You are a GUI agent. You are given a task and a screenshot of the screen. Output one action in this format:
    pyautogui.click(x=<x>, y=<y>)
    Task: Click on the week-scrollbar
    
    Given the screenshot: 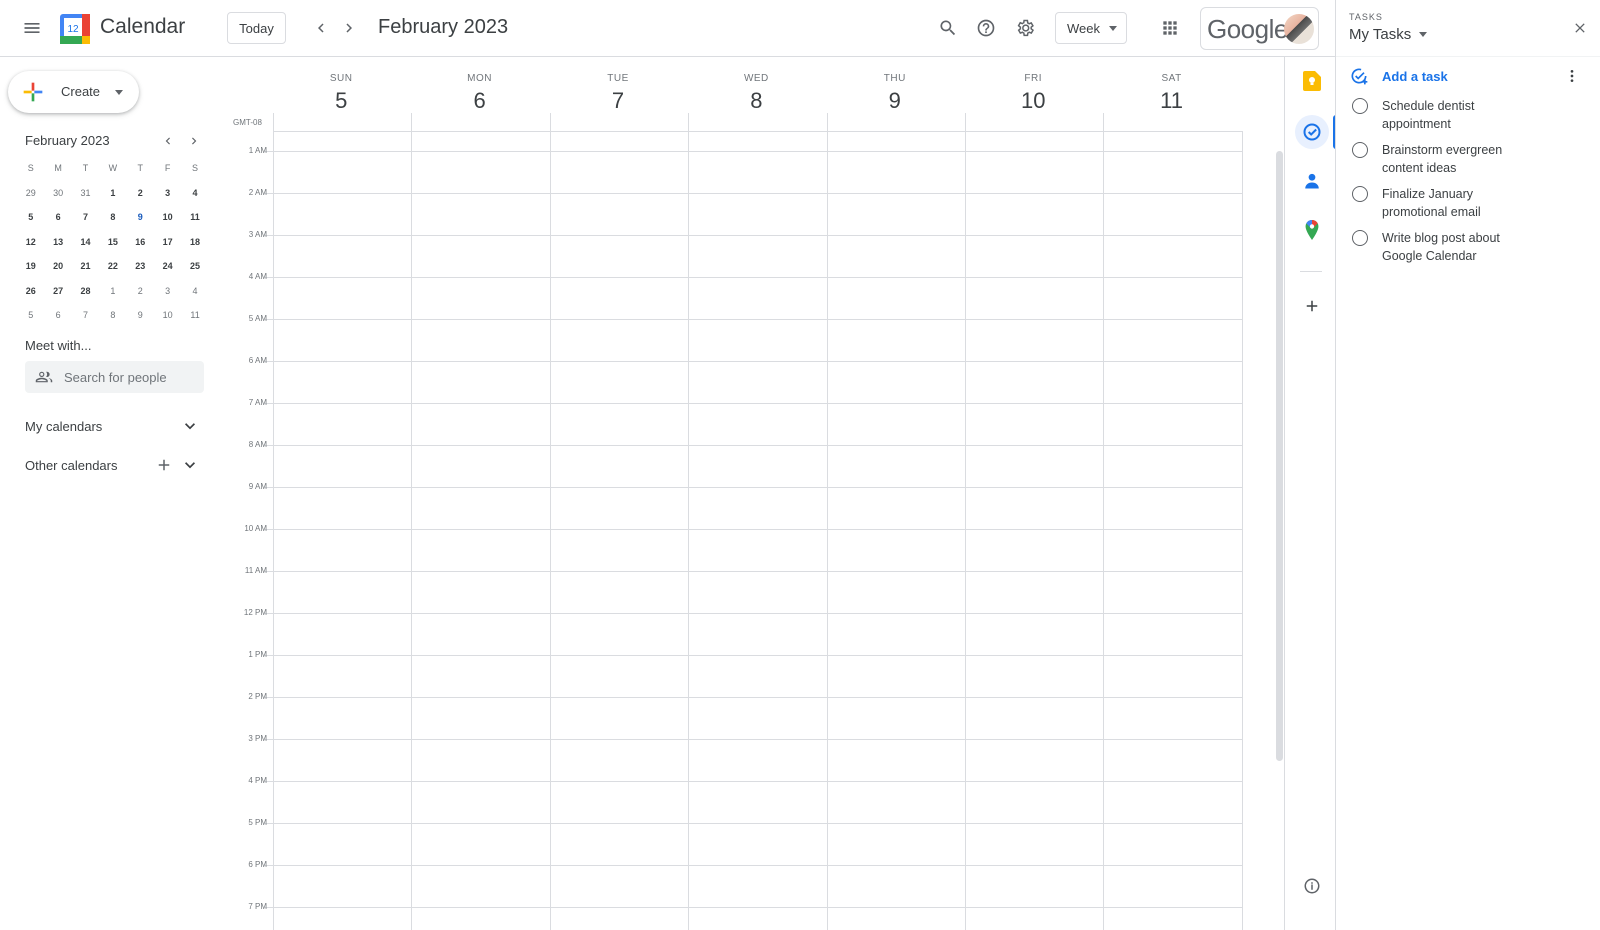 What is the action you would take?
    pyautogui.click(x=1279, y=456)
    